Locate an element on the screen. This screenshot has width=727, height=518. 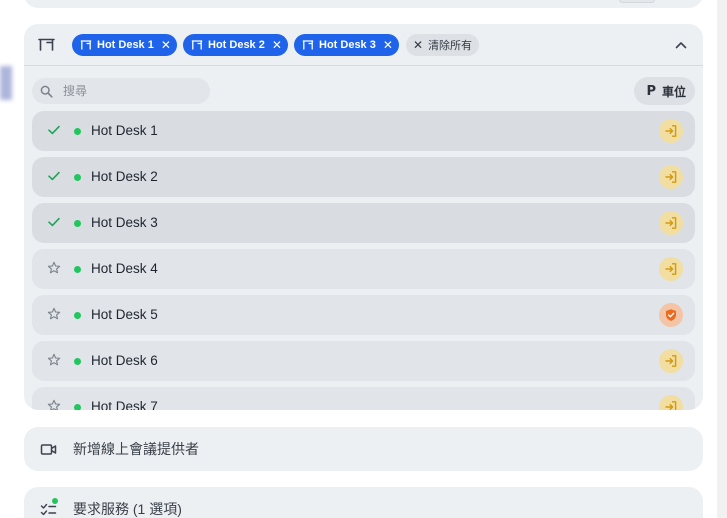
search-box is located at coordinates (121, 91).